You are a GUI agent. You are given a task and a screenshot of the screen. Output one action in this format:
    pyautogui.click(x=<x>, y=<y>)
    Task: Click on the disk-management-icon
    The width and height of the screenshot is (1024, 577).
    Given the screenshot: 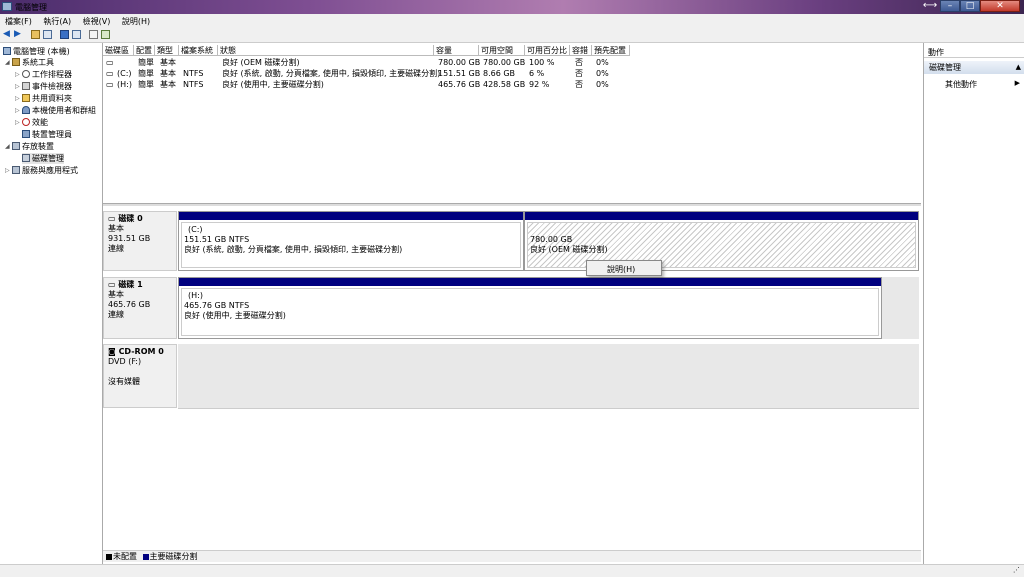 What is the action you would take?
    pyautogui.click(x=26, y=158)
    